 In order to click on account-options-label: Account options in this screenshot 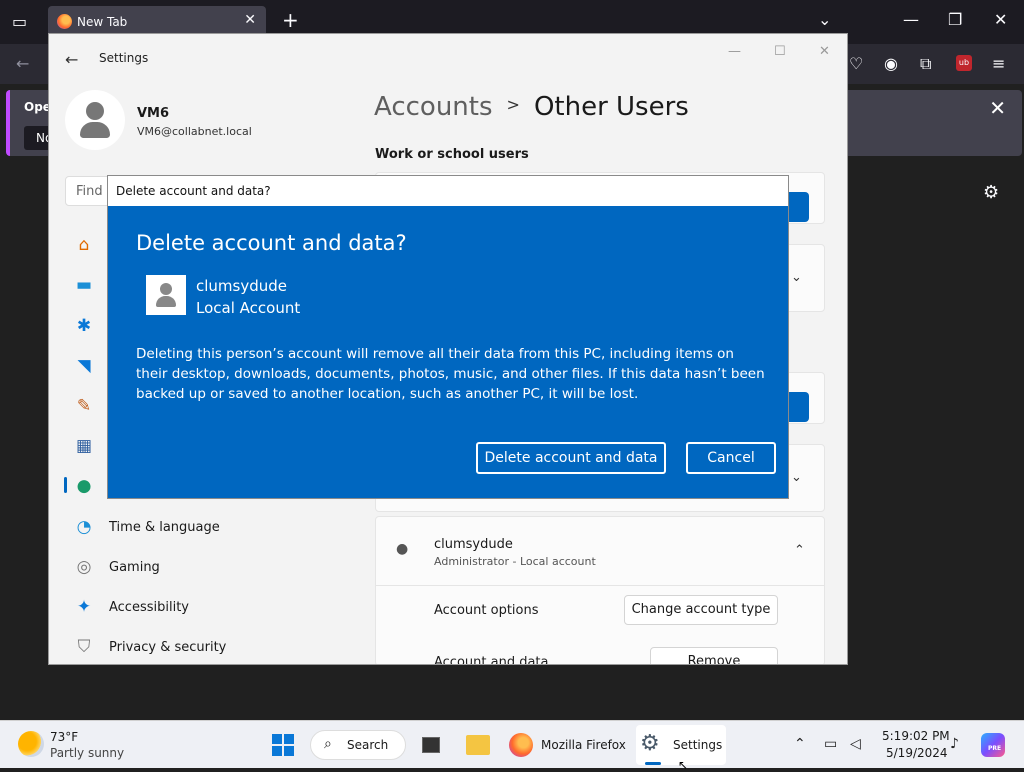, I will do `click(486, 610)`.